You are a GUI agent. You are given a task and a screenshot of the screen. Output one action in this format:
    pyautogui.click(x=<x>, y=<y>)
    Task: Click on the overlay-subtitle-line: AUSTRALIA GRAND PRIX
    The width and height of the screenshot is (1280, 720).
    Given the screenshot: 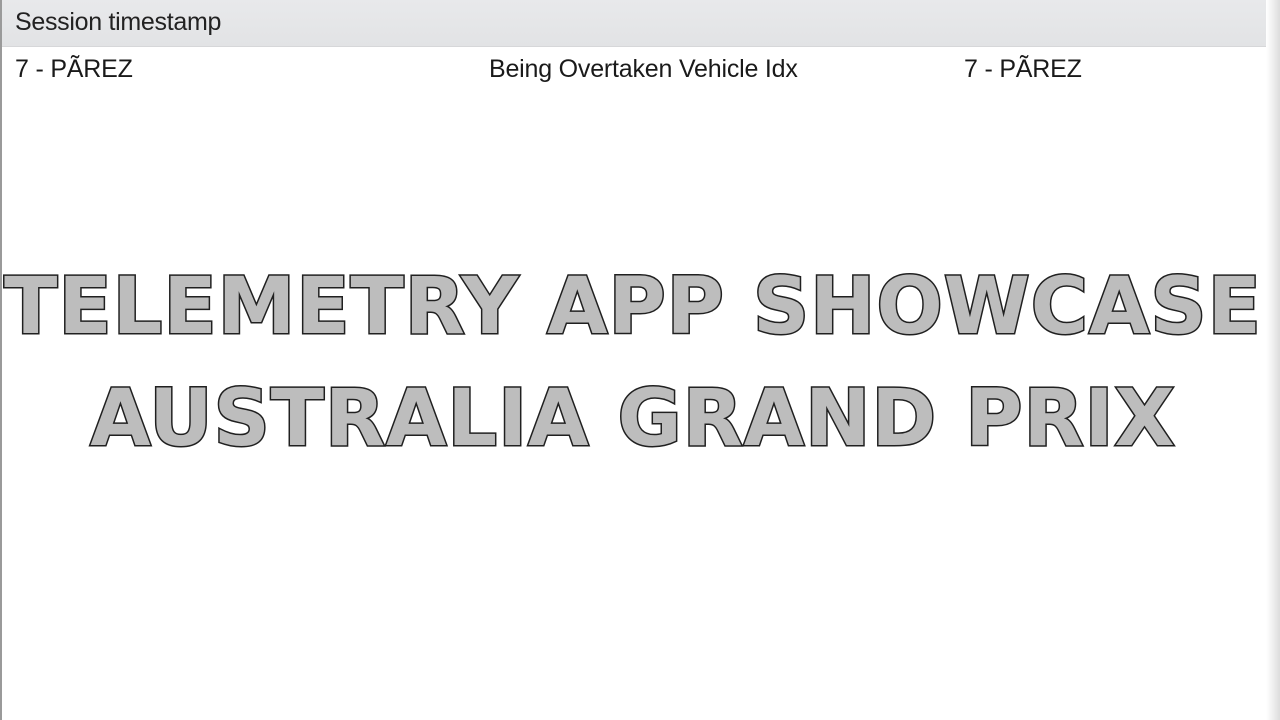 What is the action you would take?
    pyautogui.click(x=632, y=419)
    